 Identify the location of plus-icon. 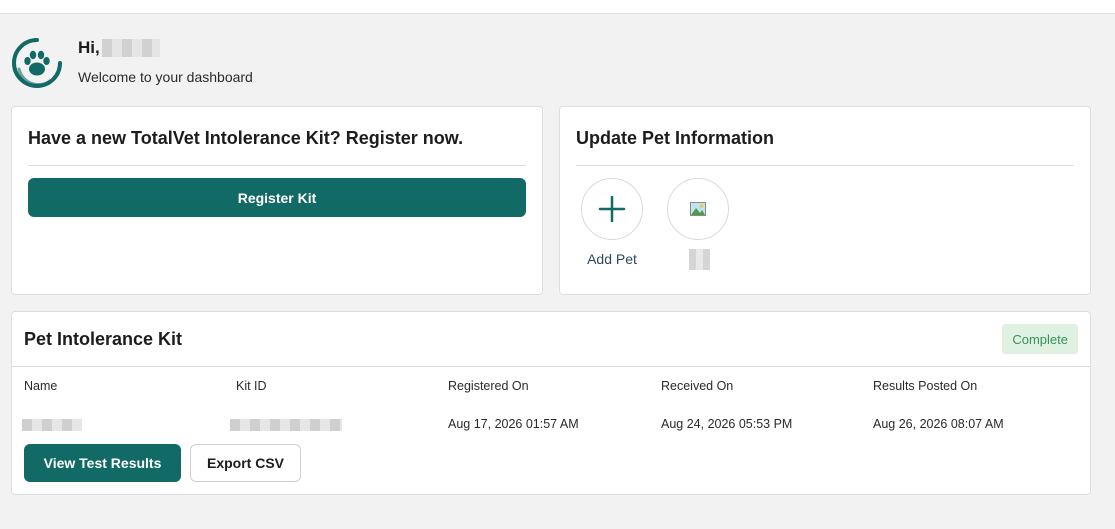
(612, 209).